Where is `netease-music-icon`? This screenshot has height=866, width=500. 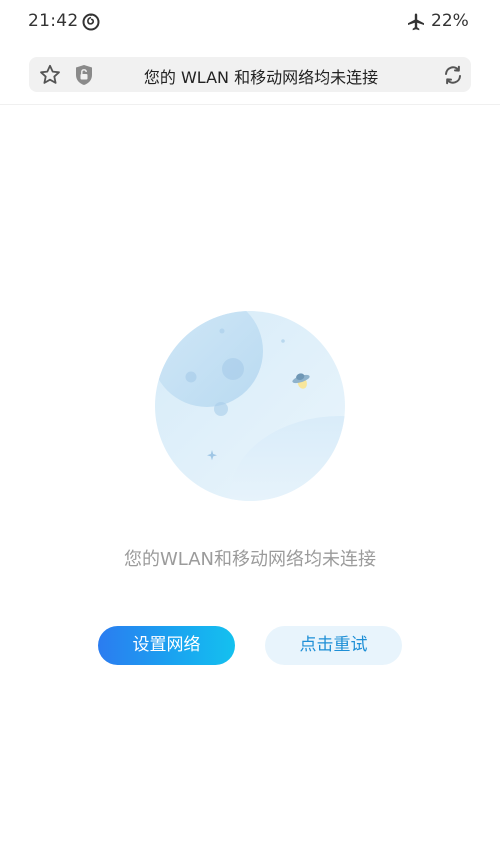
netease-music-icon is located at coordinates (91, 22).